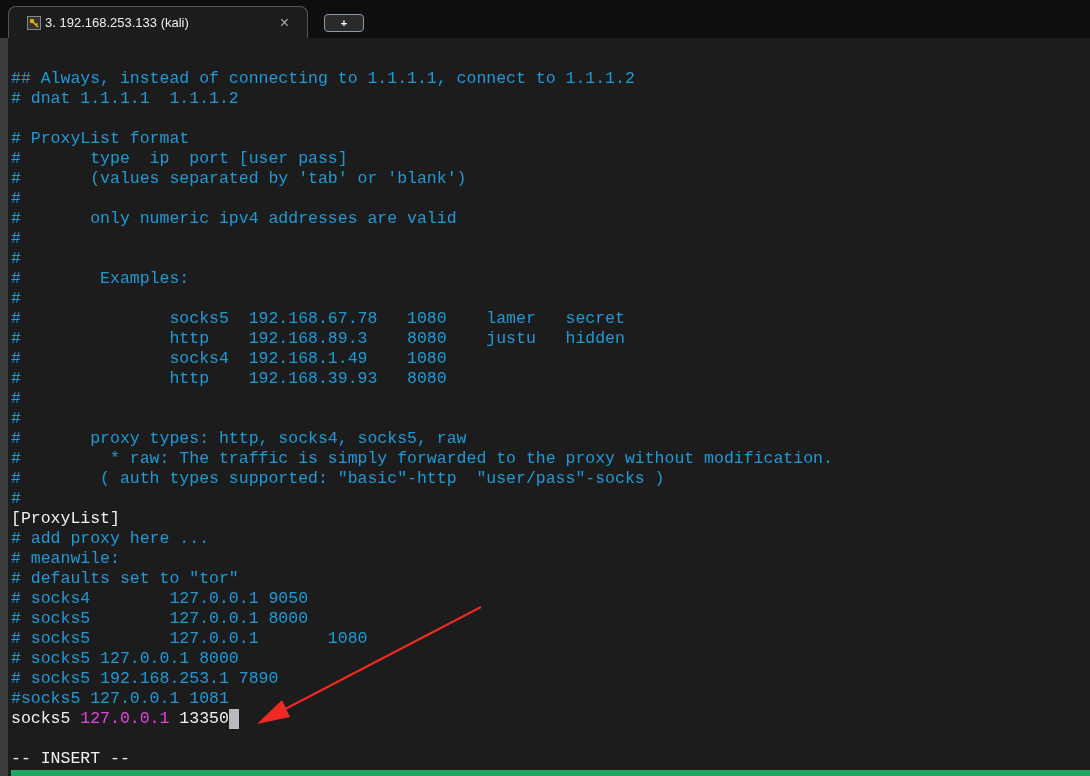  What do you see at coordinates (239, 179) in the screenshot?
I see `comment-text: # (values separated by 'tab' or 'blank')` at bounding box center [239, 179].